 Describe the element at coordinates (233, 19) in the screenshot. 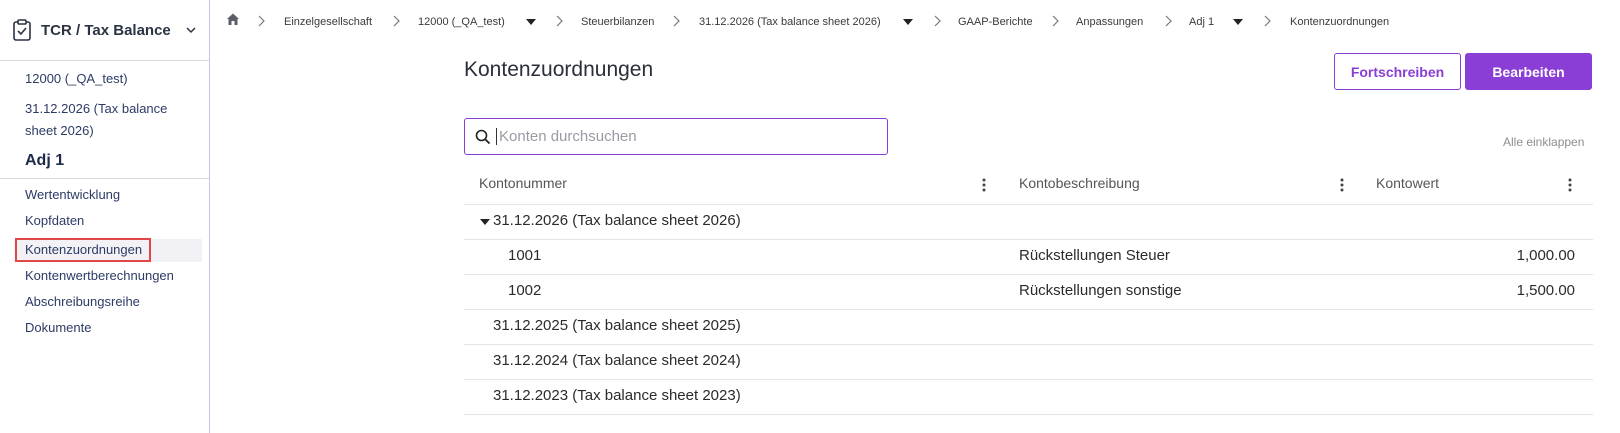

I see `home-icon` at that location.